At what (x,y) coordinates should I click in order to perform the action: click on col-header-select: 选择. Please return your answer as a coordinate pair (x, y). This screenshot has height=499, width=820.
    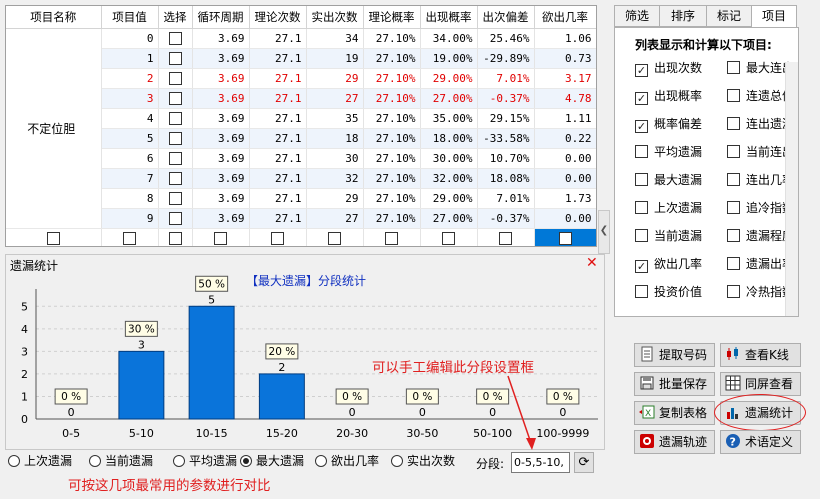
    Looking at the image, I should click on (175, 17).